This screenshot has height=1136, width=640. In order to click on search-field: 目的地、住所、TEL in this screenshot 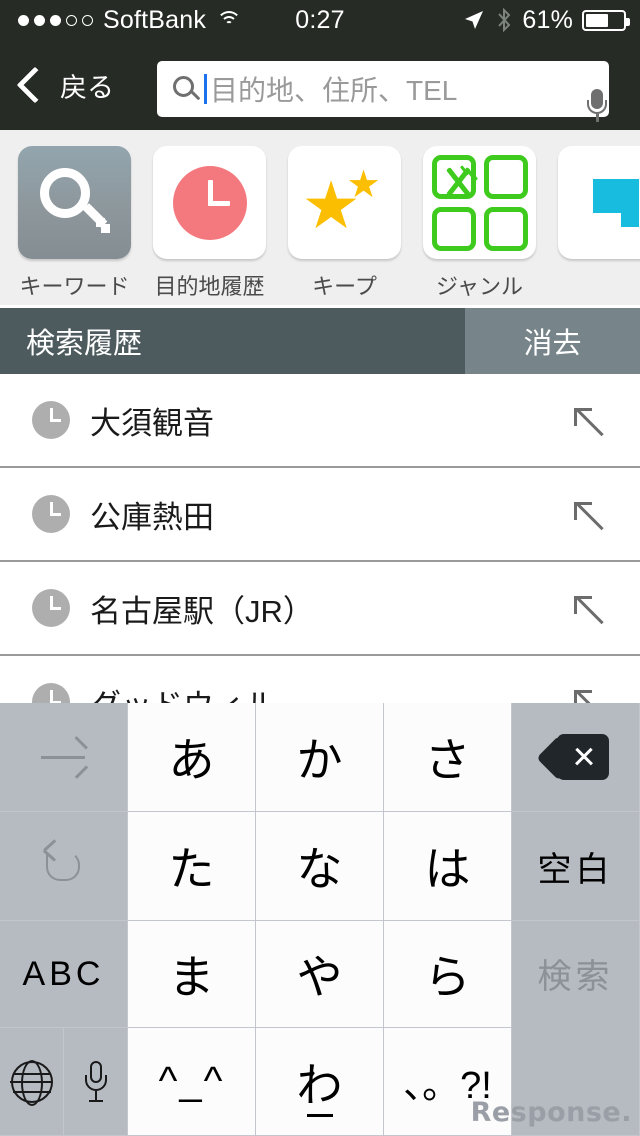, I will do `click(383, 91)`.